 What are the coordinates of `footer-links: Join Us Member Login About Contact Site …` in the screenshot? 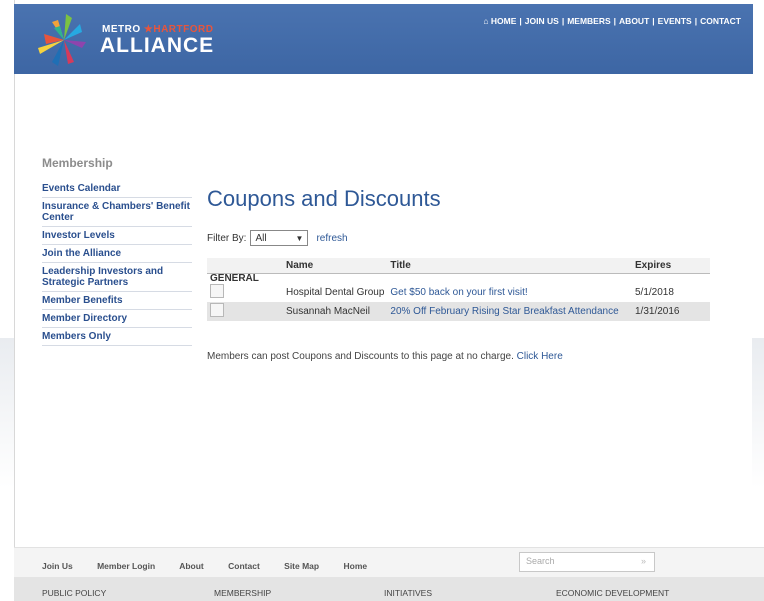 It's located at (215, 566).